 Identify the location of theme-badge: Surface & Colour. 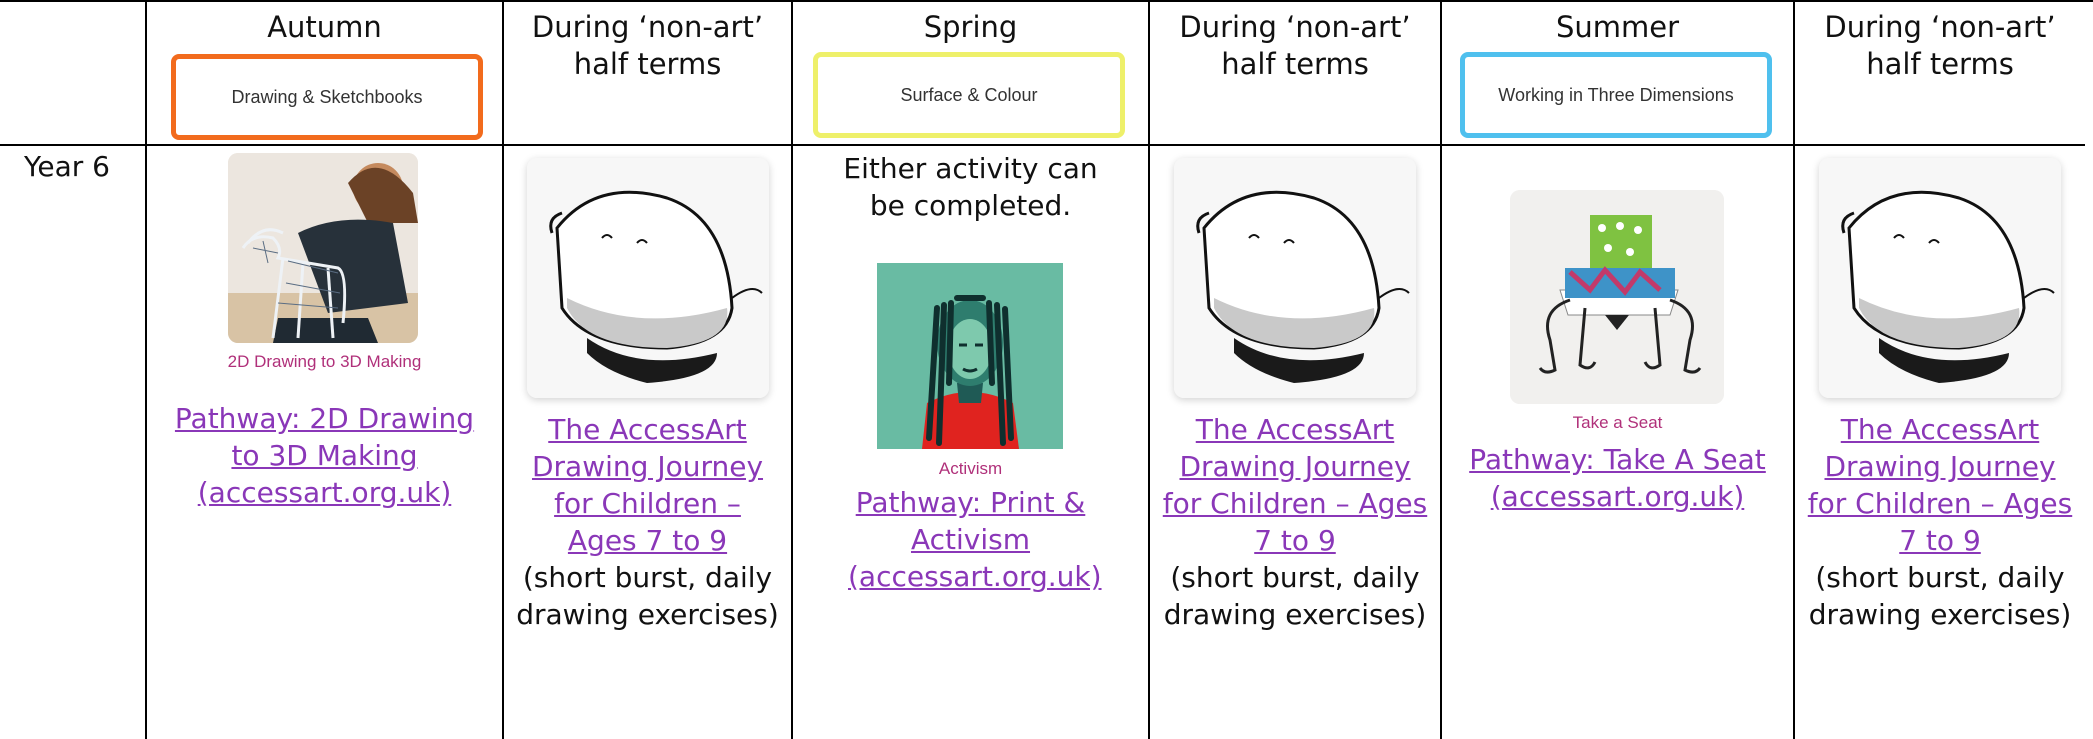
(969, 95).